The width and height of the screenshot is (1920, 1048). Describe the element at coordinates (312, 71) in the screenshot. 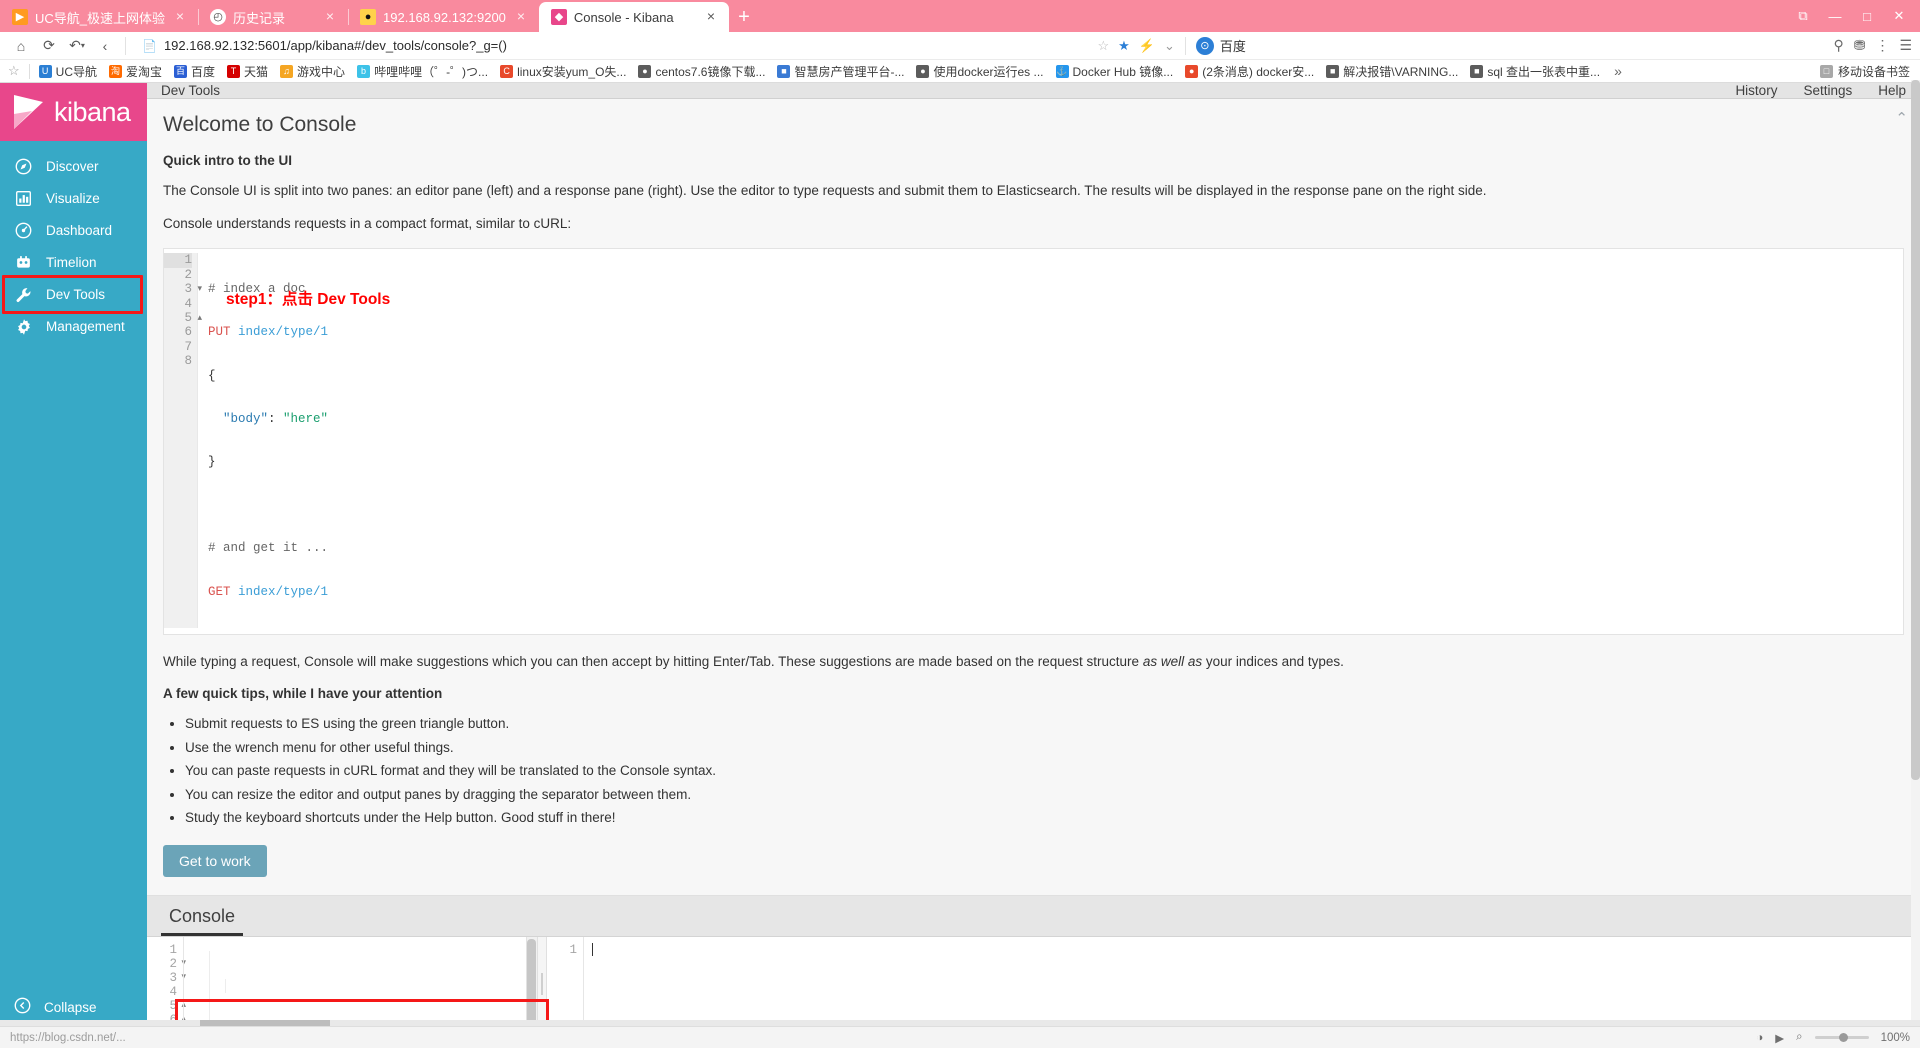

I see `bookmark-item: ♫ 游戏中心` at that location.